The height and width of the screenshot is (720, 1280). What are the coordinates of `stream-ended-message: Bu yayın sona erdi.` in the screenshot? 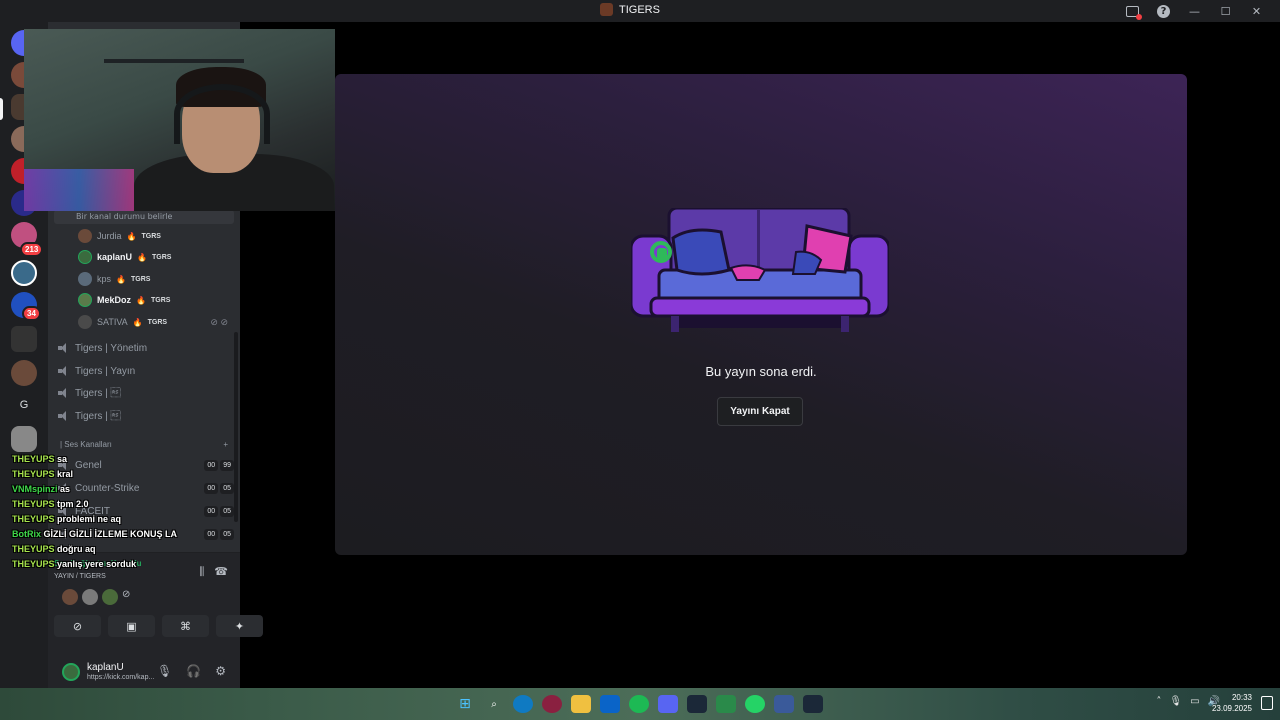 It's located at (761, 371).